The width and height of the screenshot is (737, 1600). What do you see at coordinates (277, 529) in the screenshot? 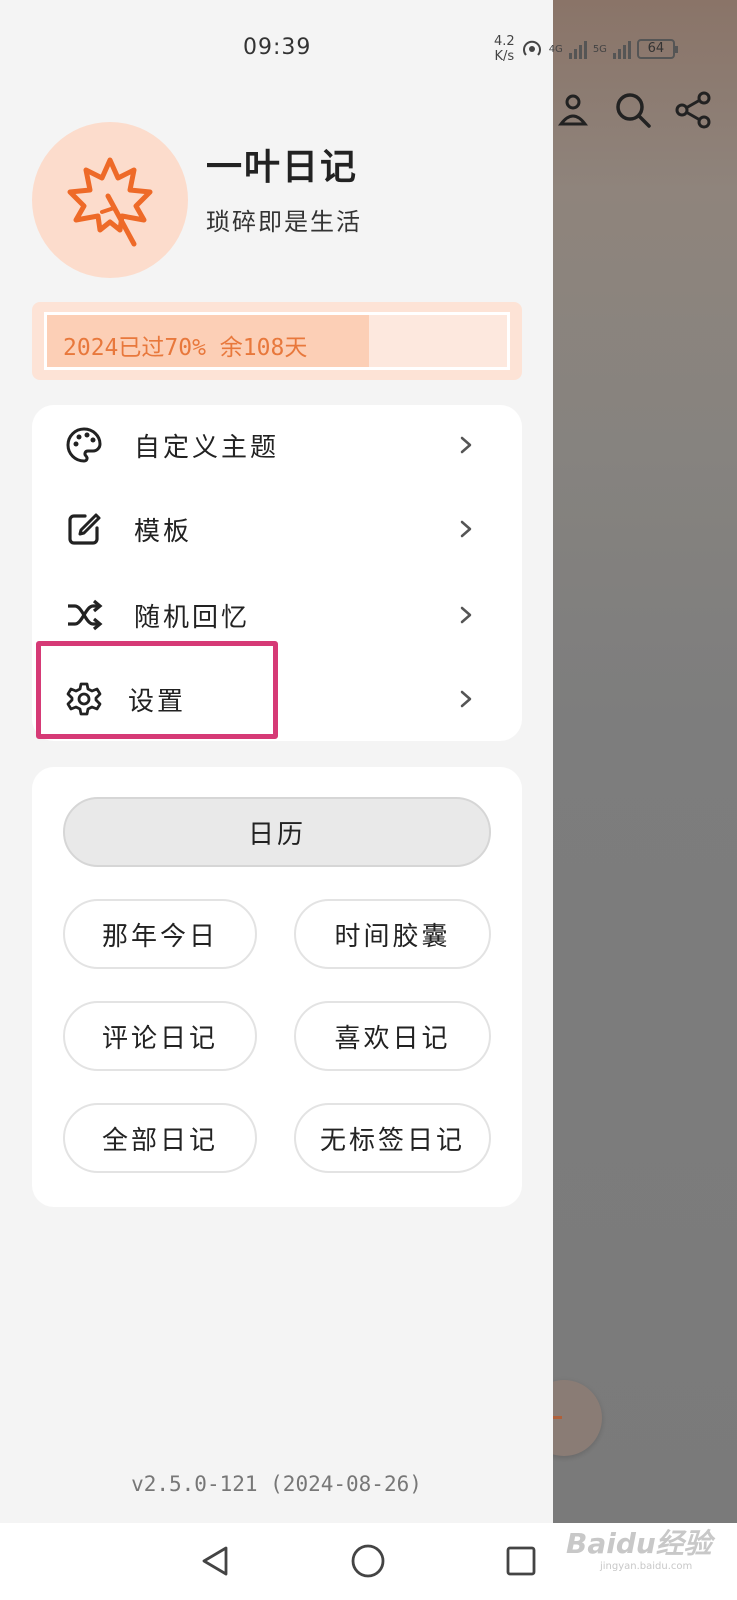
I see `menu-item-template: 模板` at bounding box center [277, 529].